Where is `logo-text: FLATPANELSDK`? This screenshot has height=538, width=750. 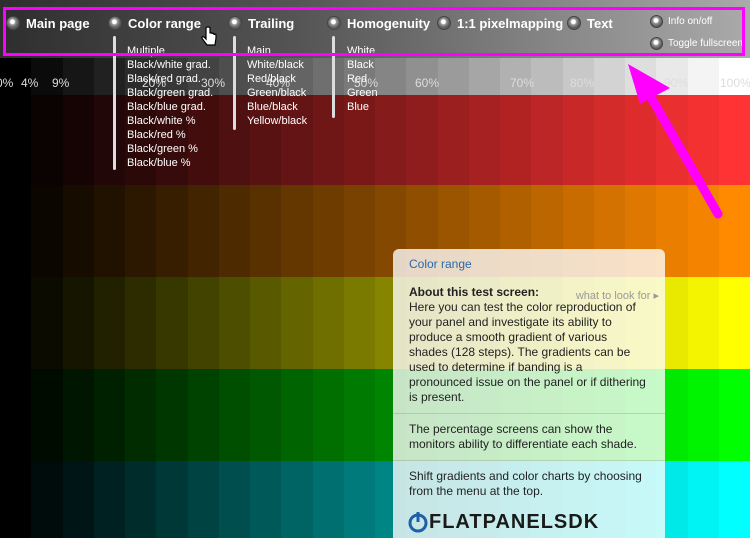 logo-text: FLATPANELSDK is located at coordinates (514, 522).